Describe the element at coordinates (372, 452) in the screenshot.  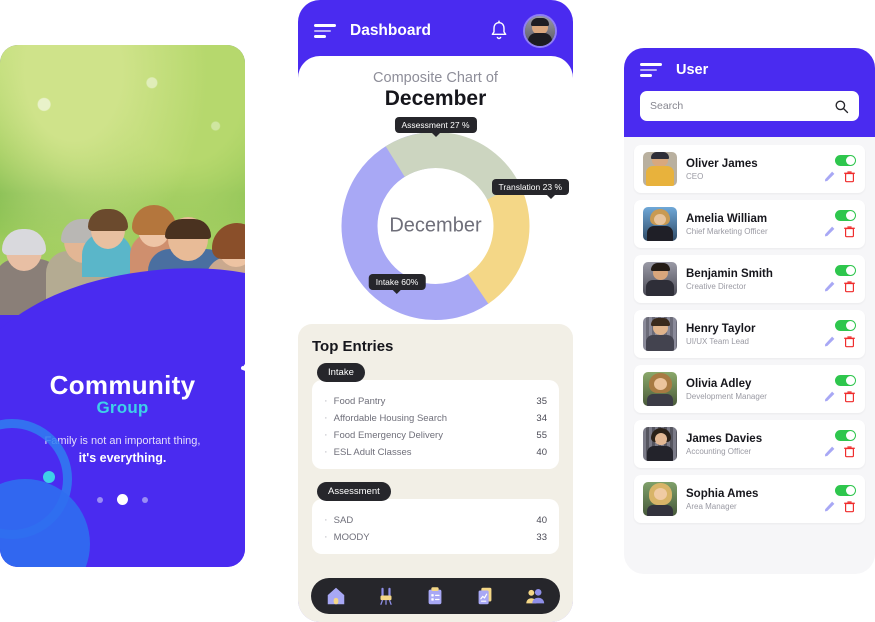
I see `entry-name: ESL Adult Classes` at that location.